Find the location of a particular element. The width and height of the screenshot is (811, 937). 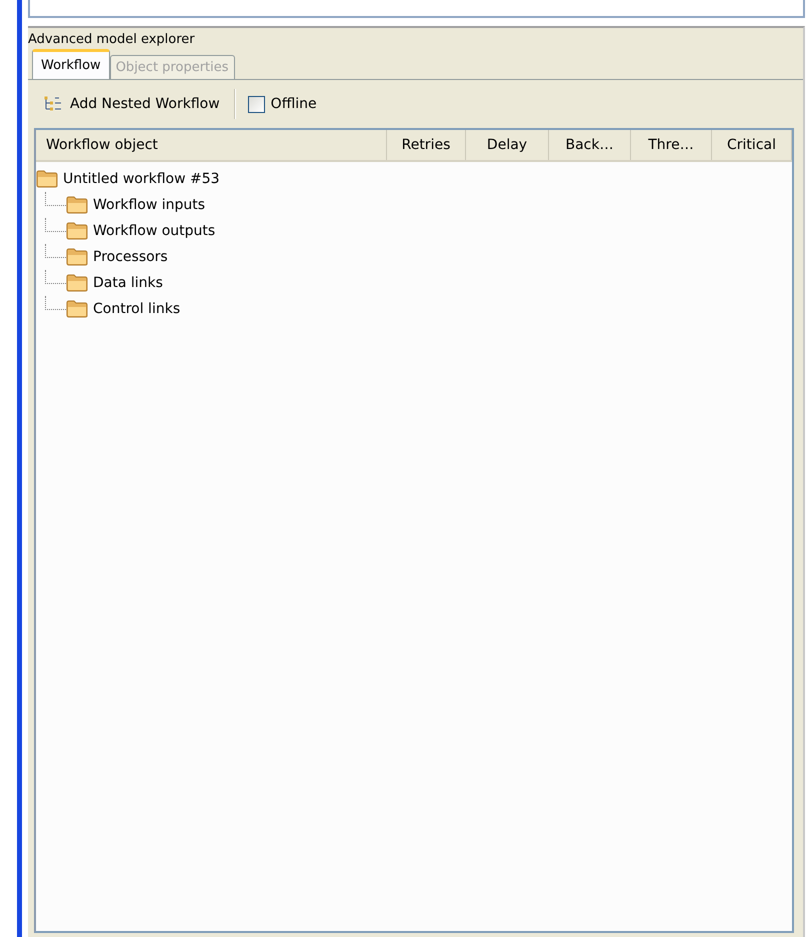

column-header: Workflow object is located at coordinates (211, 145).